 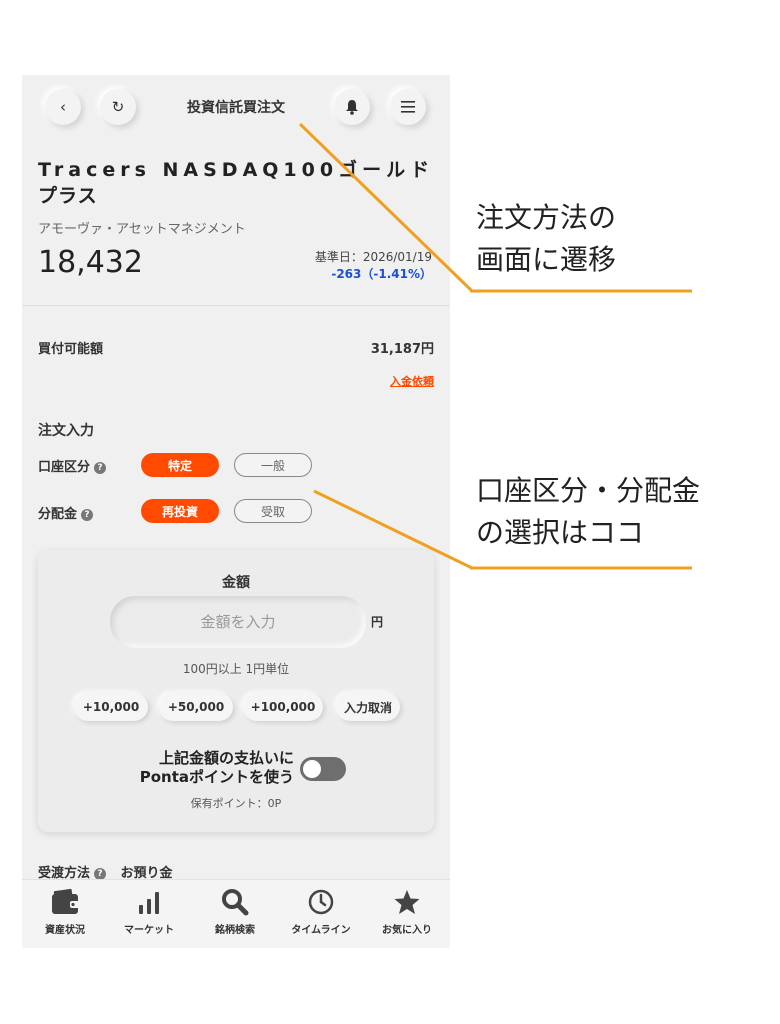 What do you see at coordinates (283, 707) in the screenshot?
I see `quick-add-100000-button: +100,000` at bounding box center [283, 707].